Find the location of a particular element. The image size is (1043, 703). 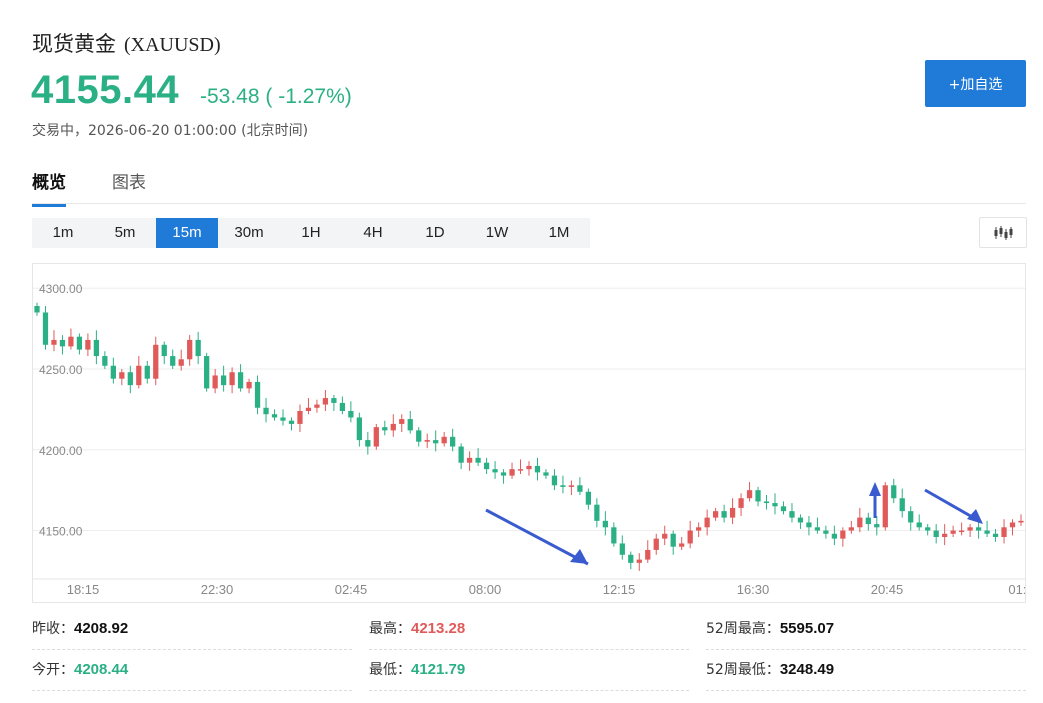

current-price: 4155.44 is located at coordinates (105, 90).